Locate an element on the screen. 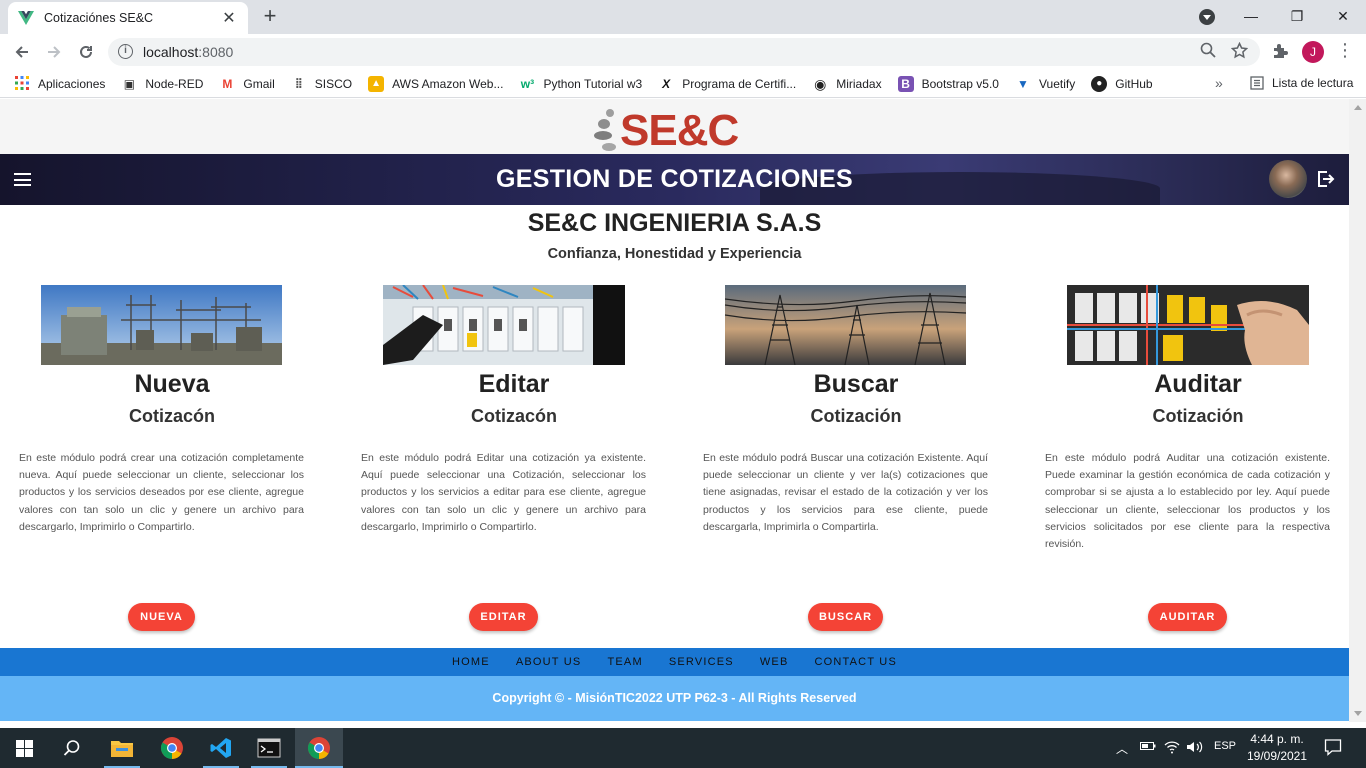 The image size is (1366, 768). footer-link-team: TEAM is located at coordinates (624, 662).